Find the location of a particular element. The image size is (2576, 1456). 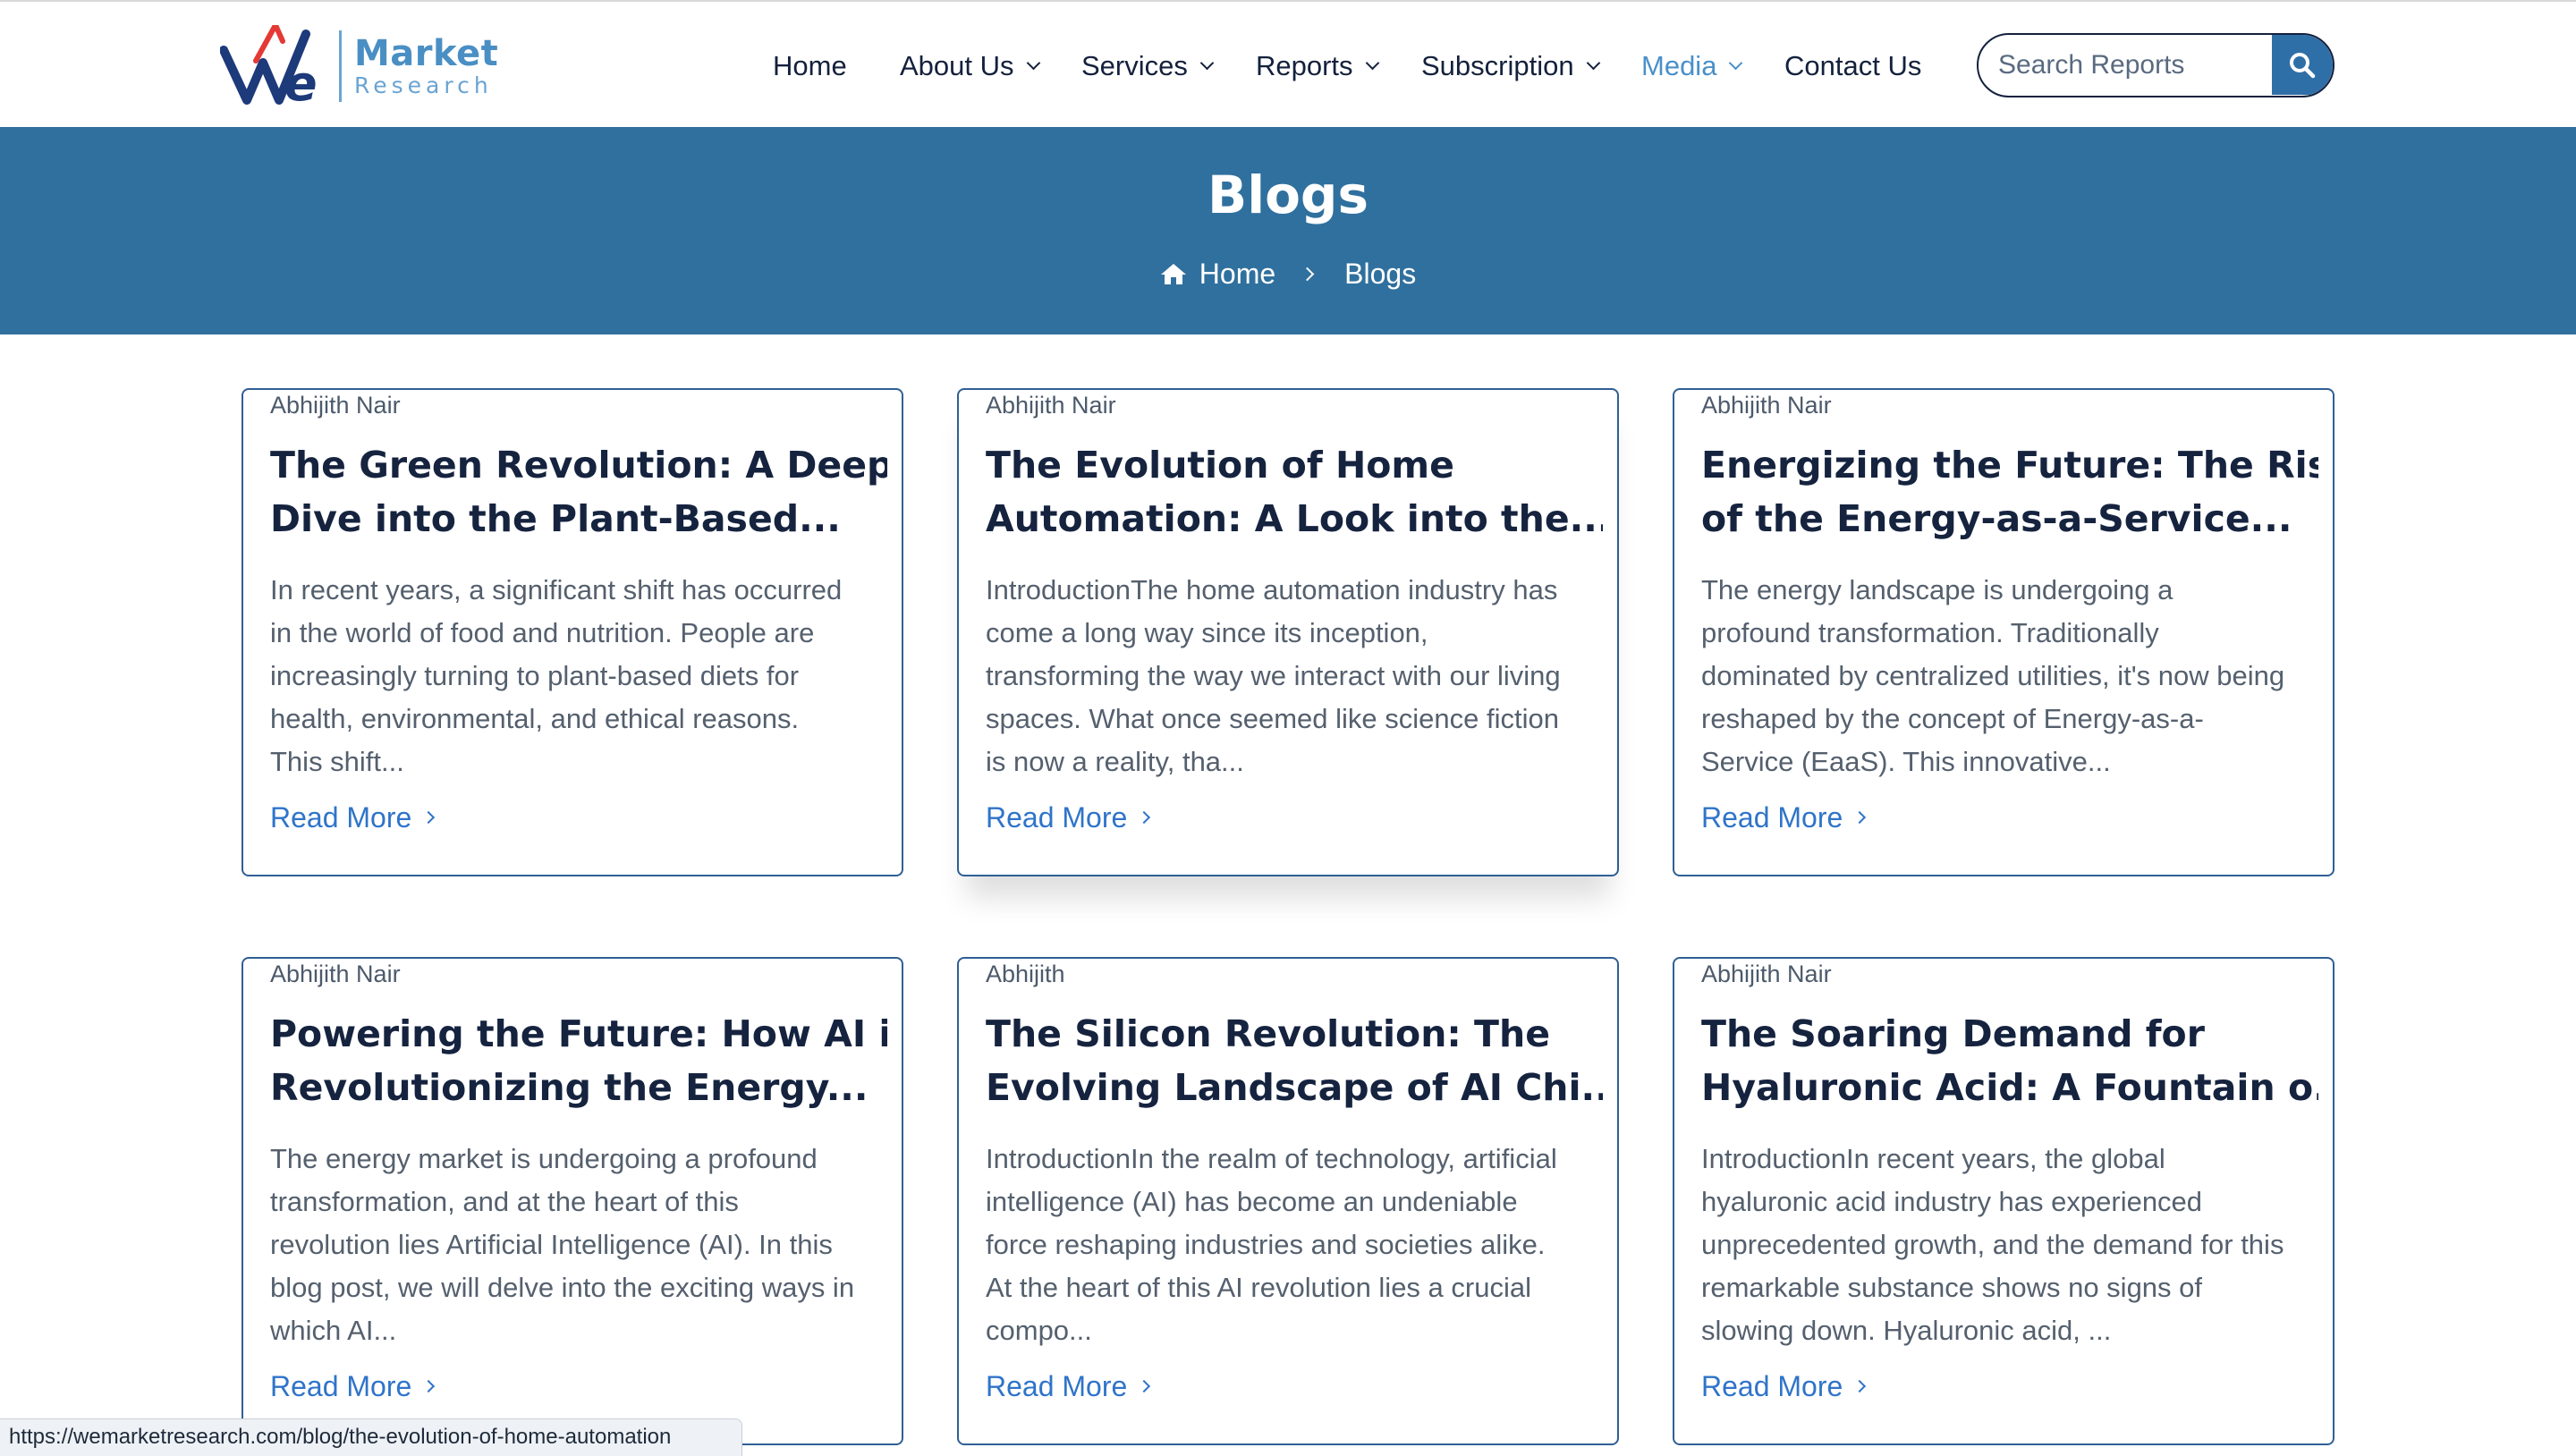

card-excerpt-line: transformation, and at the heart of this is located at coordinates (504, 1201).